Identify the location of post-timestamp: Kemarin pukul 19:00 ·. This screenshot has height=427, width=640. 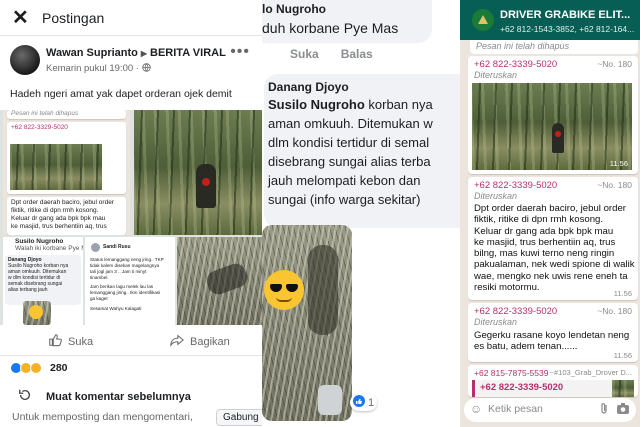
(94, 68).